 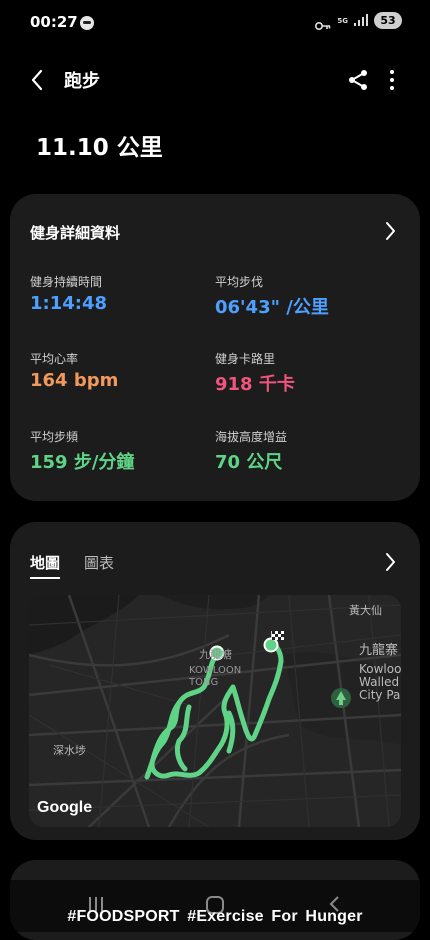 What do you see at coordinates (215, 79) in the screenshot?
I see `app-bar: 跑步` at bounding box center [215, 79].